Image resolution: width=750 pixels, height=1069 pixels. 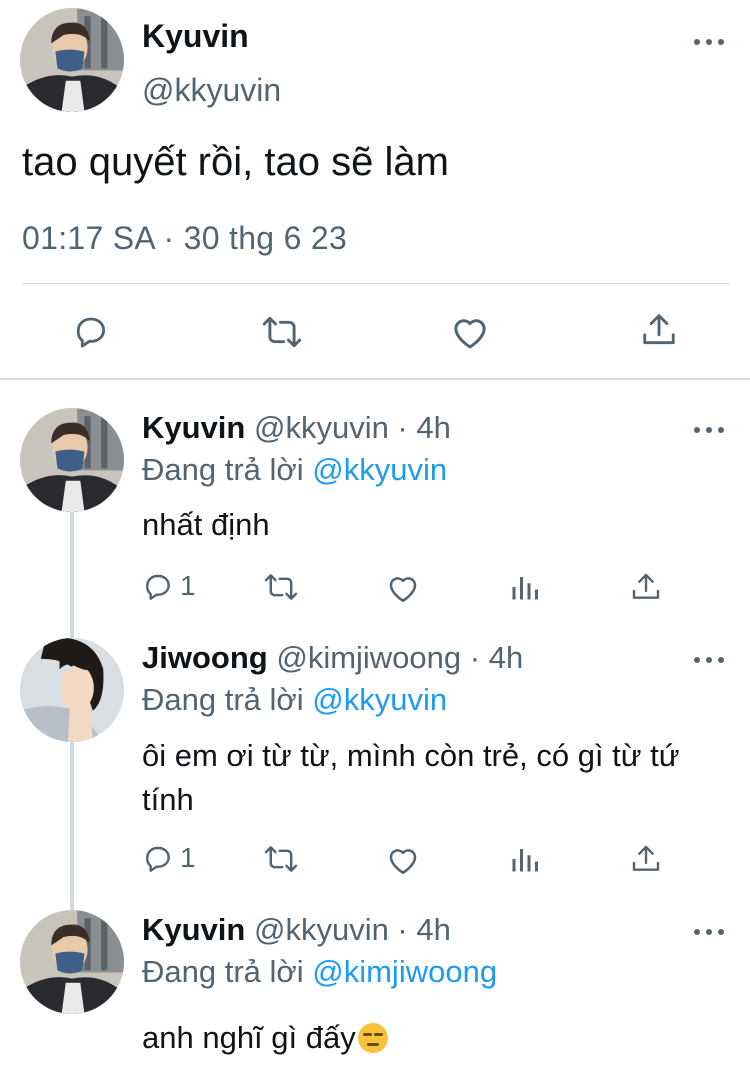 I want to click on tweet-text: tao quyết rồi, tao sẽ làm, so click(x=235, y=162).